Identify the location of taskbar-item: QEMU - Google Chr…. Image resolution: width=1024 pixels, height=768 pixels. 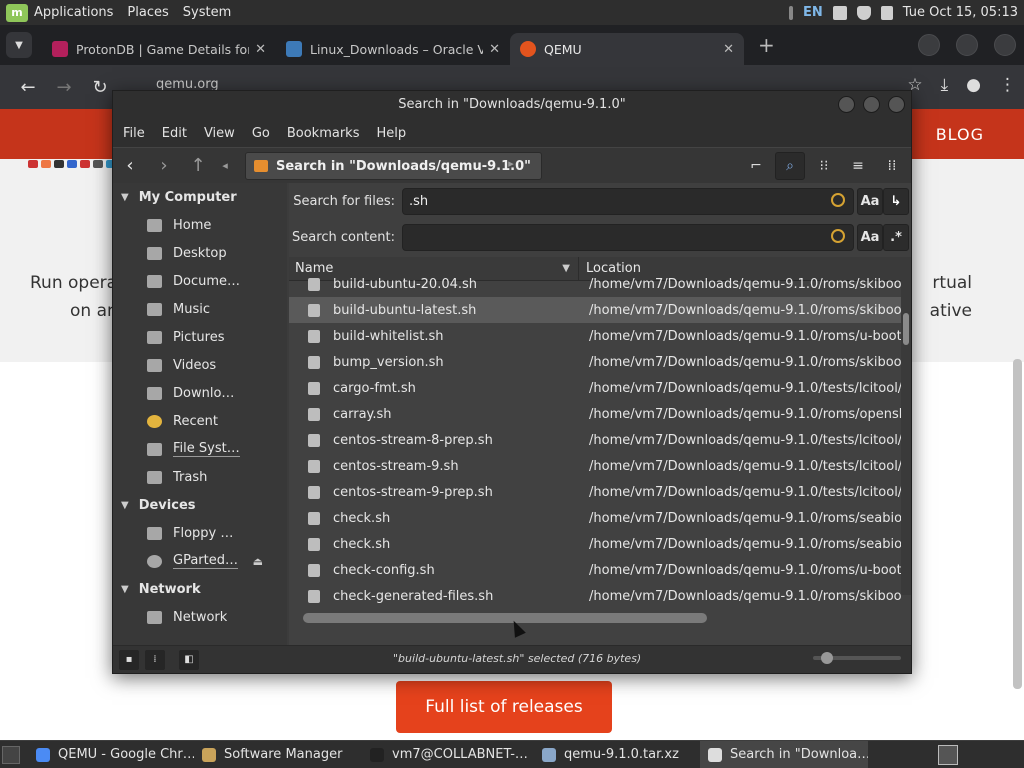
(111, 754).